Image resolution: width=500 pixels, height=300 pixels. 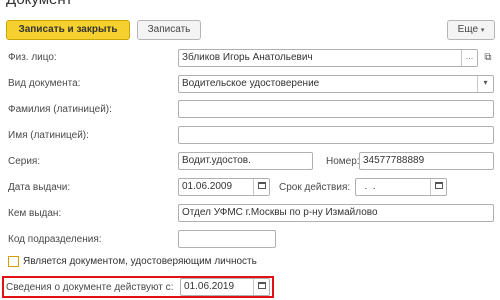 I want to click on valid-until-input: . ., so click(x=401, y=187).